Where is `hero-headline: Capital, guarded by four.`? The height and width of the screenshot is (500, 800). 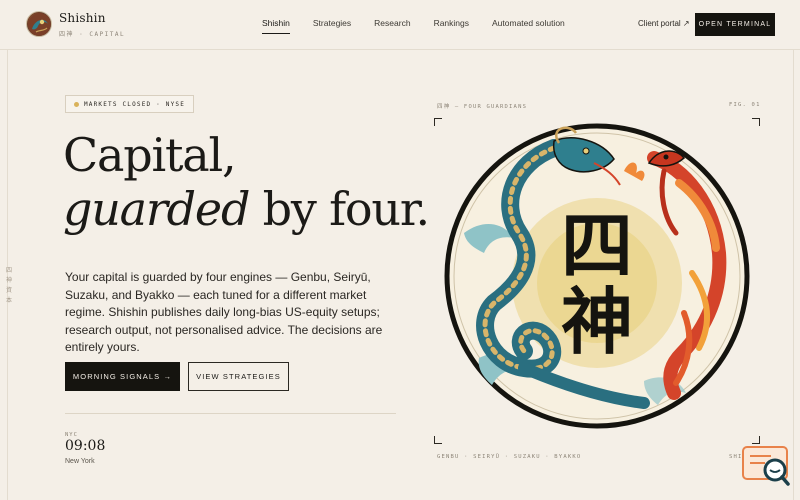
hero-headline: Capital, guarded by four. is located at coordinates (247, 182).